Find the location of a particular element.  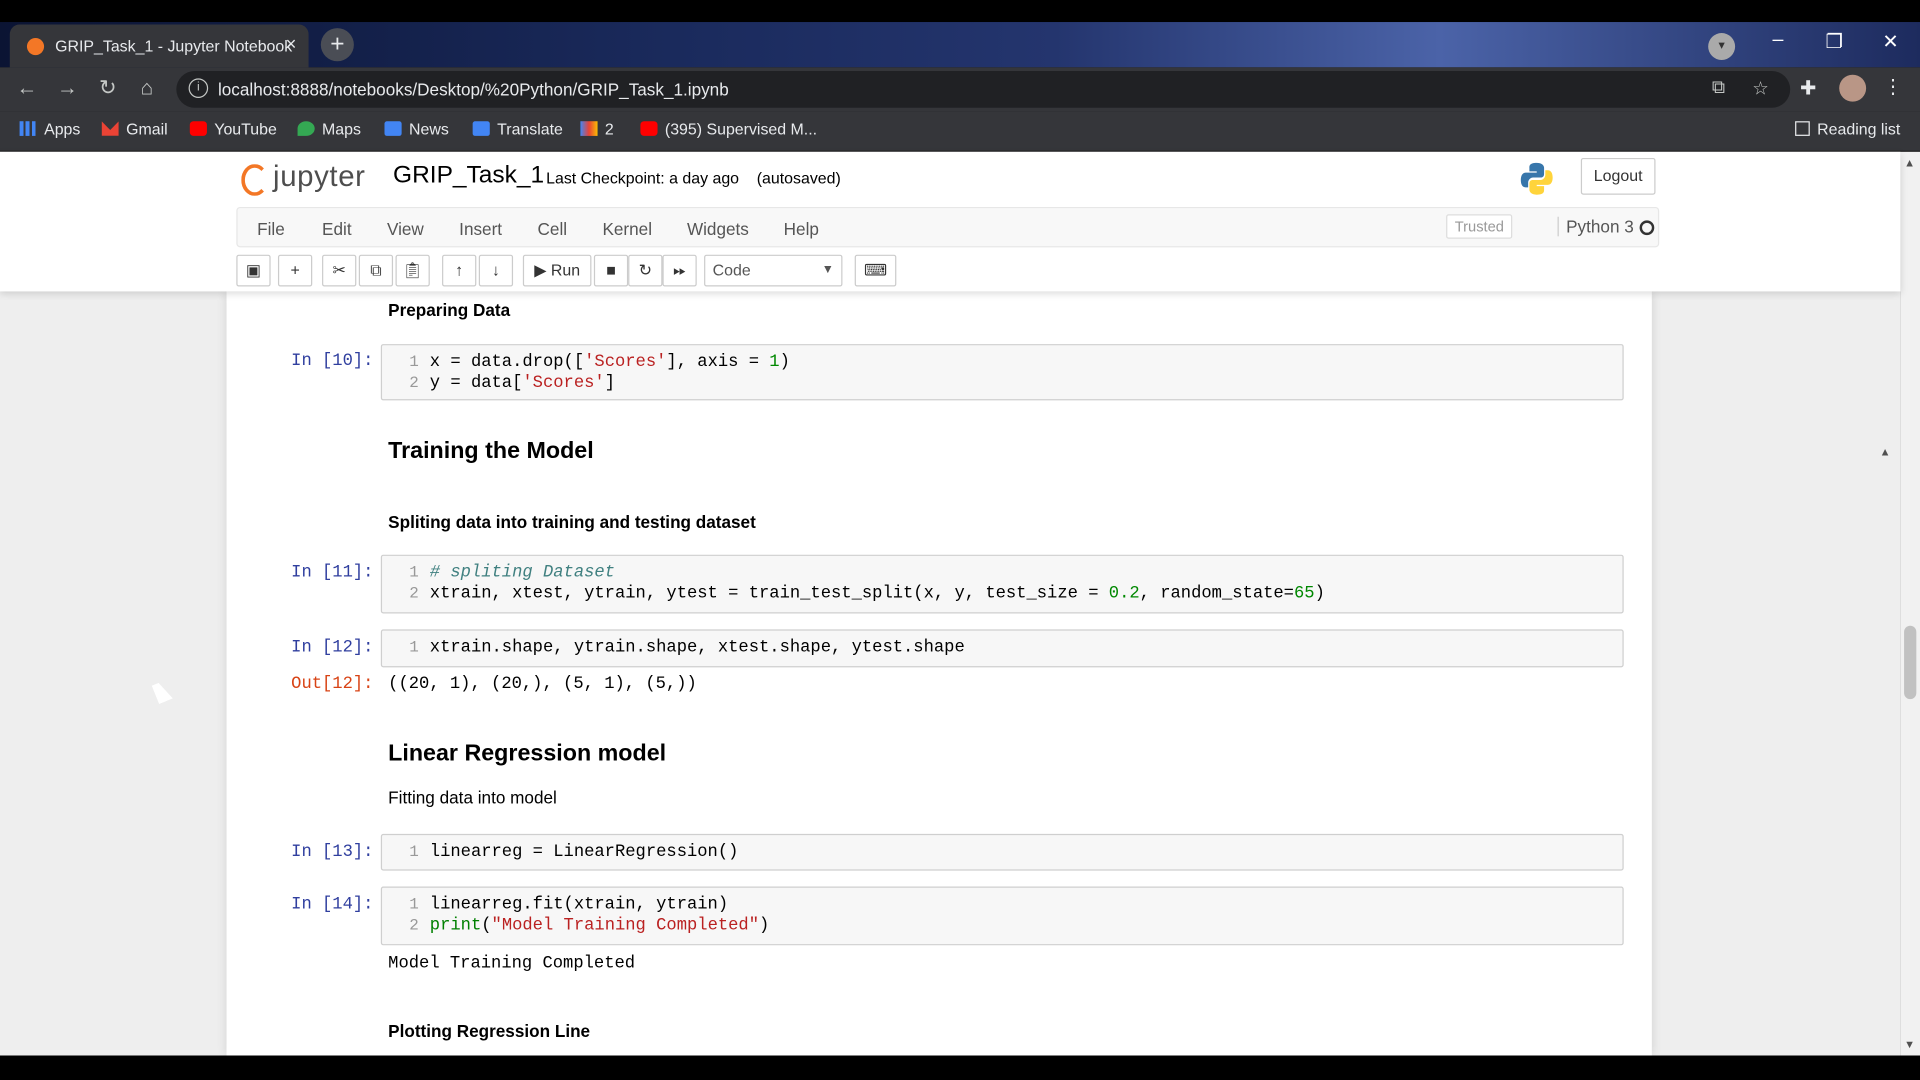

insert-cell-button: + is located at coordinates (295, 270).